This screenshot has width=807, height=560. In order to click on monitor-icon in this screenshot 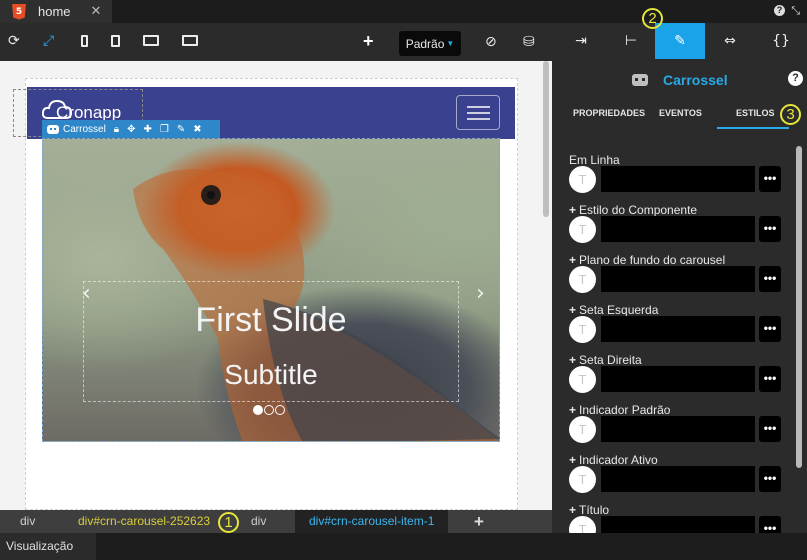, I will do `click(190, 40)`.